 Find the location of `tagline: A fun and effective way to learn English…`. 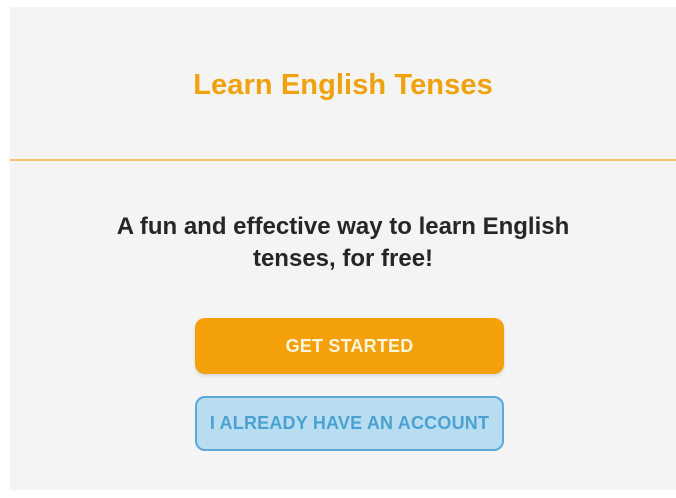

tagline: A fun and effective way to learn English… is located at coordinates (343, 242).